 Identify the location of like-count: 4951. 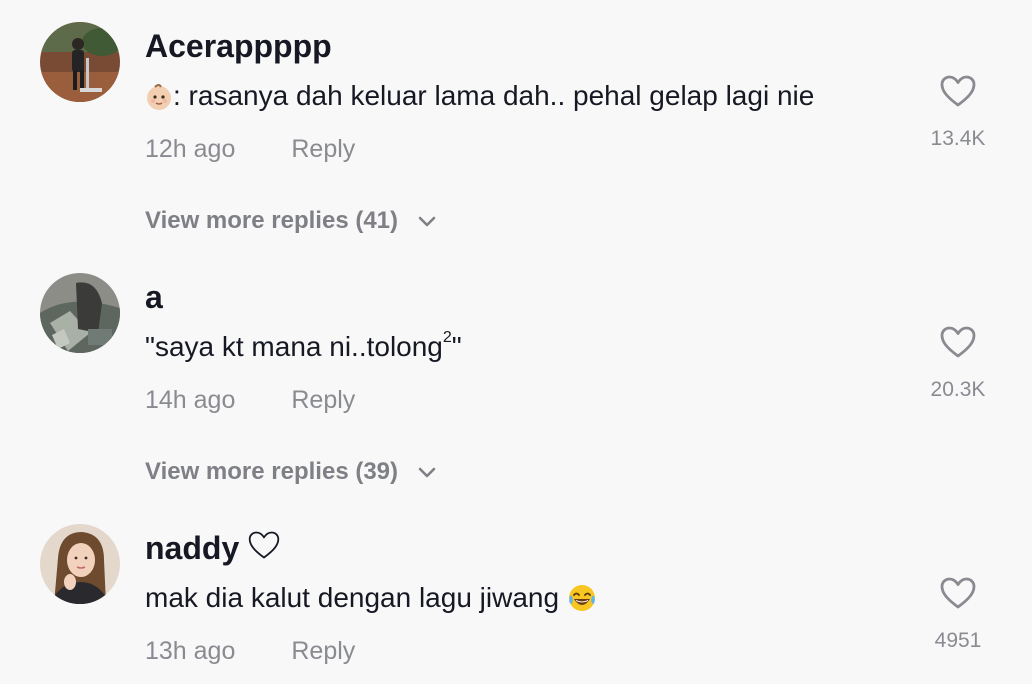
(958, 640).